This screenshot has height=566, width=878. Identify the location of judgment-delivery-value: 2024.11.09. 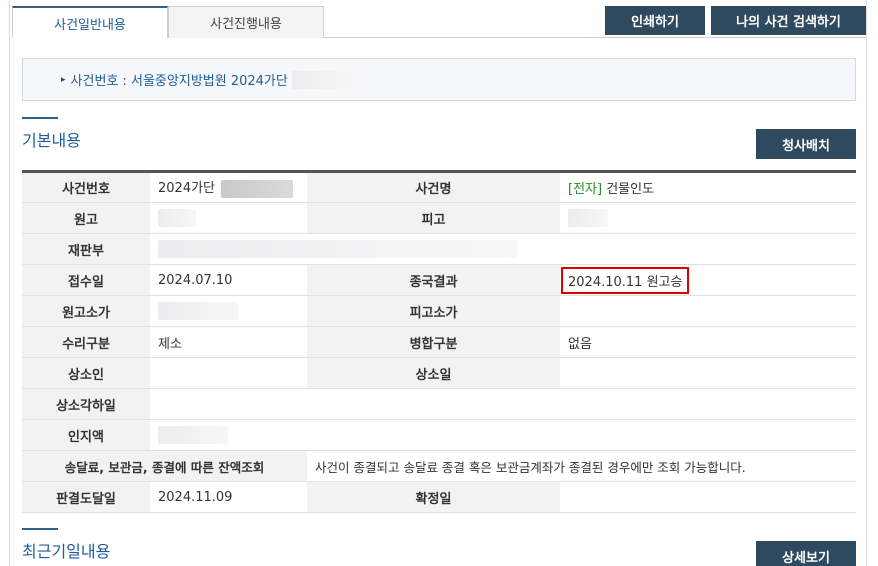
(228, 497).